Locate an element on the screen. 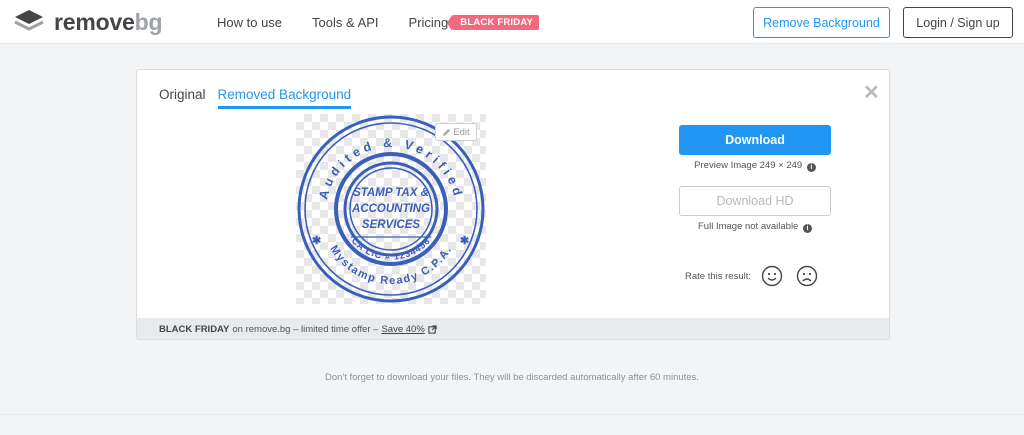 This screenshot has height=435, width=1024. remove-background-button: Remove Background is located at coordinates (821, 22).